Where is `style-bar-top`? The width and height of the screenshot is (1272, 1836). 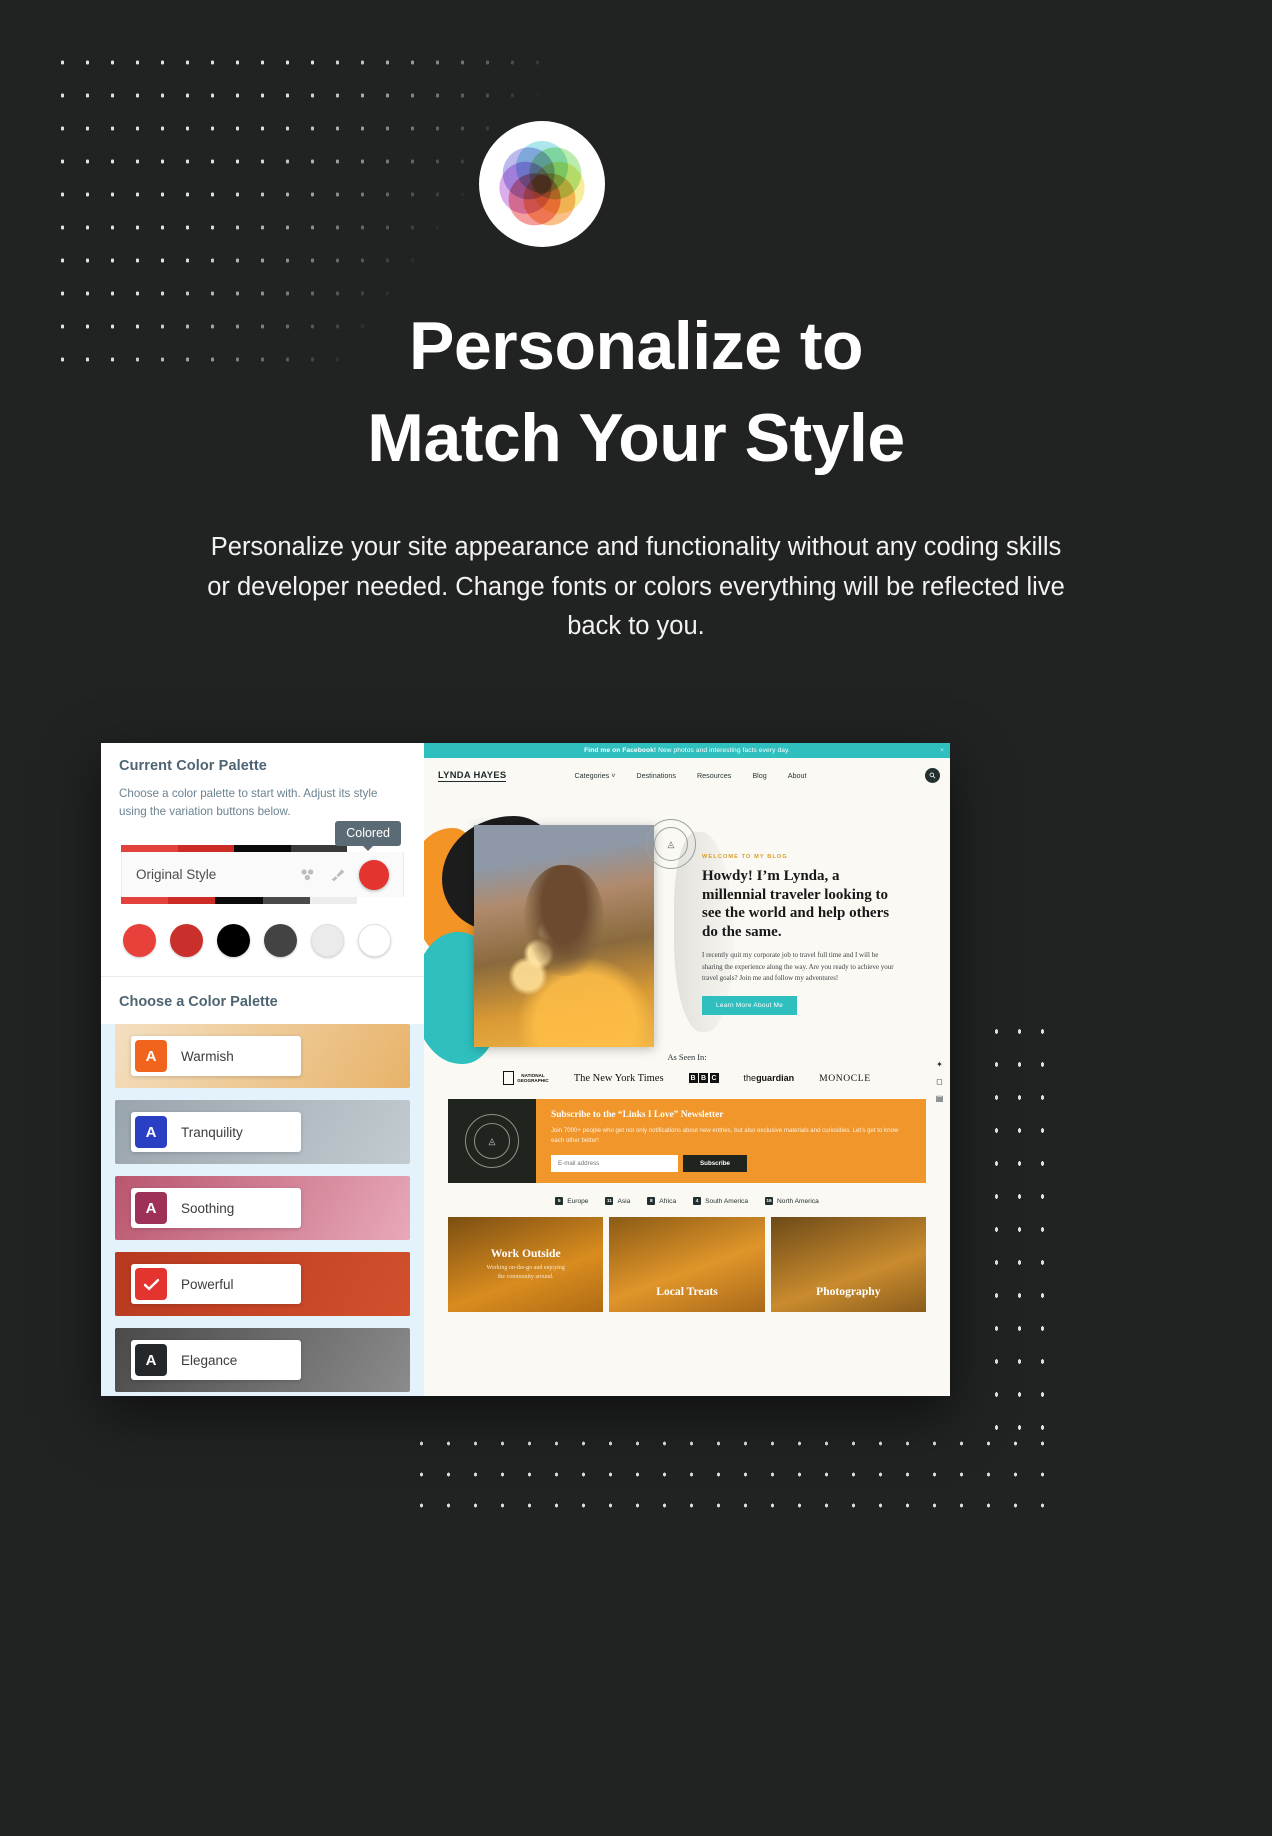 style-bar-top is located at coordinates (262, 848).